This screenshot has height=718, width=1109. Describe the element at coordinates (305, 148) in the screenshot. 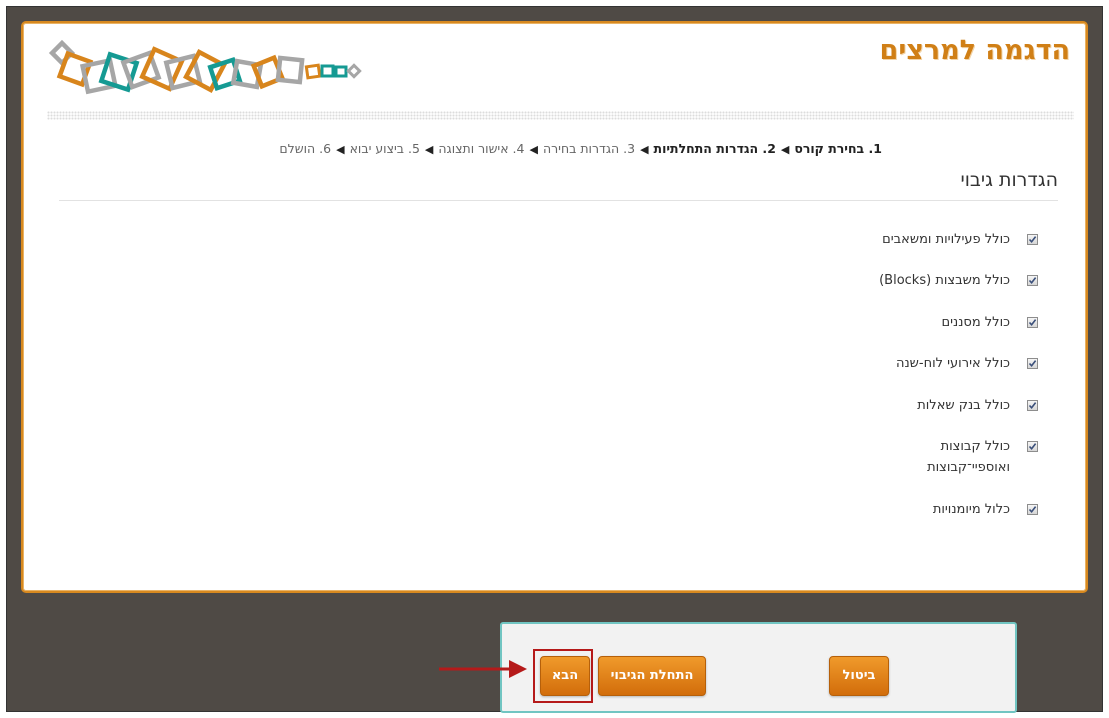

I see `step-complete: 6. הושלם` at that location.